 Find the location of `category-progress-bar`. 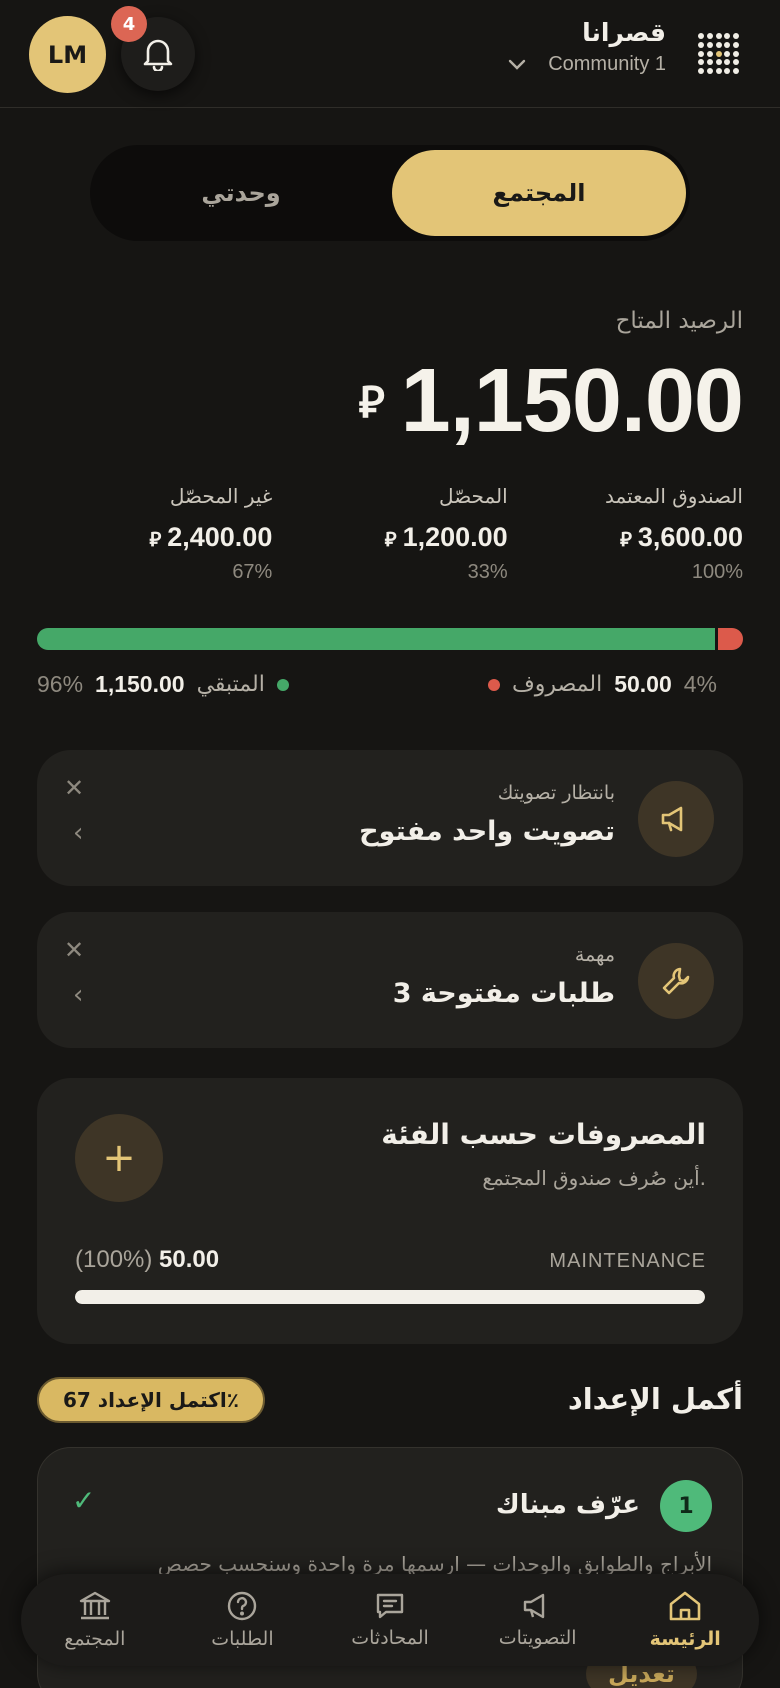

category-progress-bar is located at coordinates (390, 1297).